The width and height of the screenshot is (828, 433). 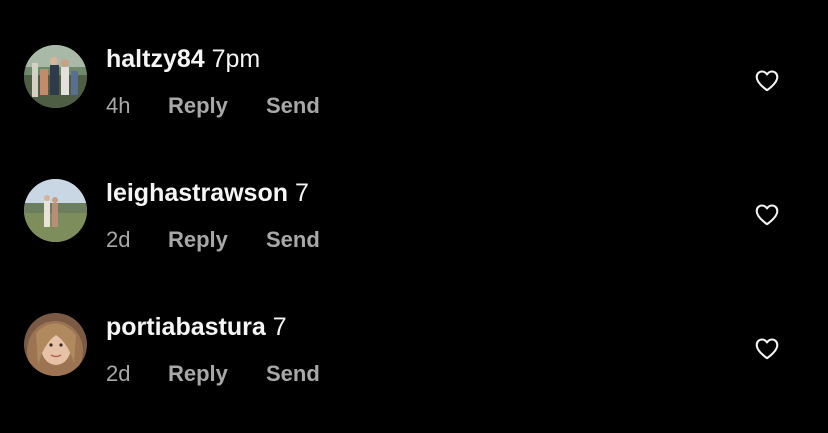 What do you see at coordinates (186, 327) in the screenshot?
I see `comment-username: portiabastura` at bounding box center [186, 327].